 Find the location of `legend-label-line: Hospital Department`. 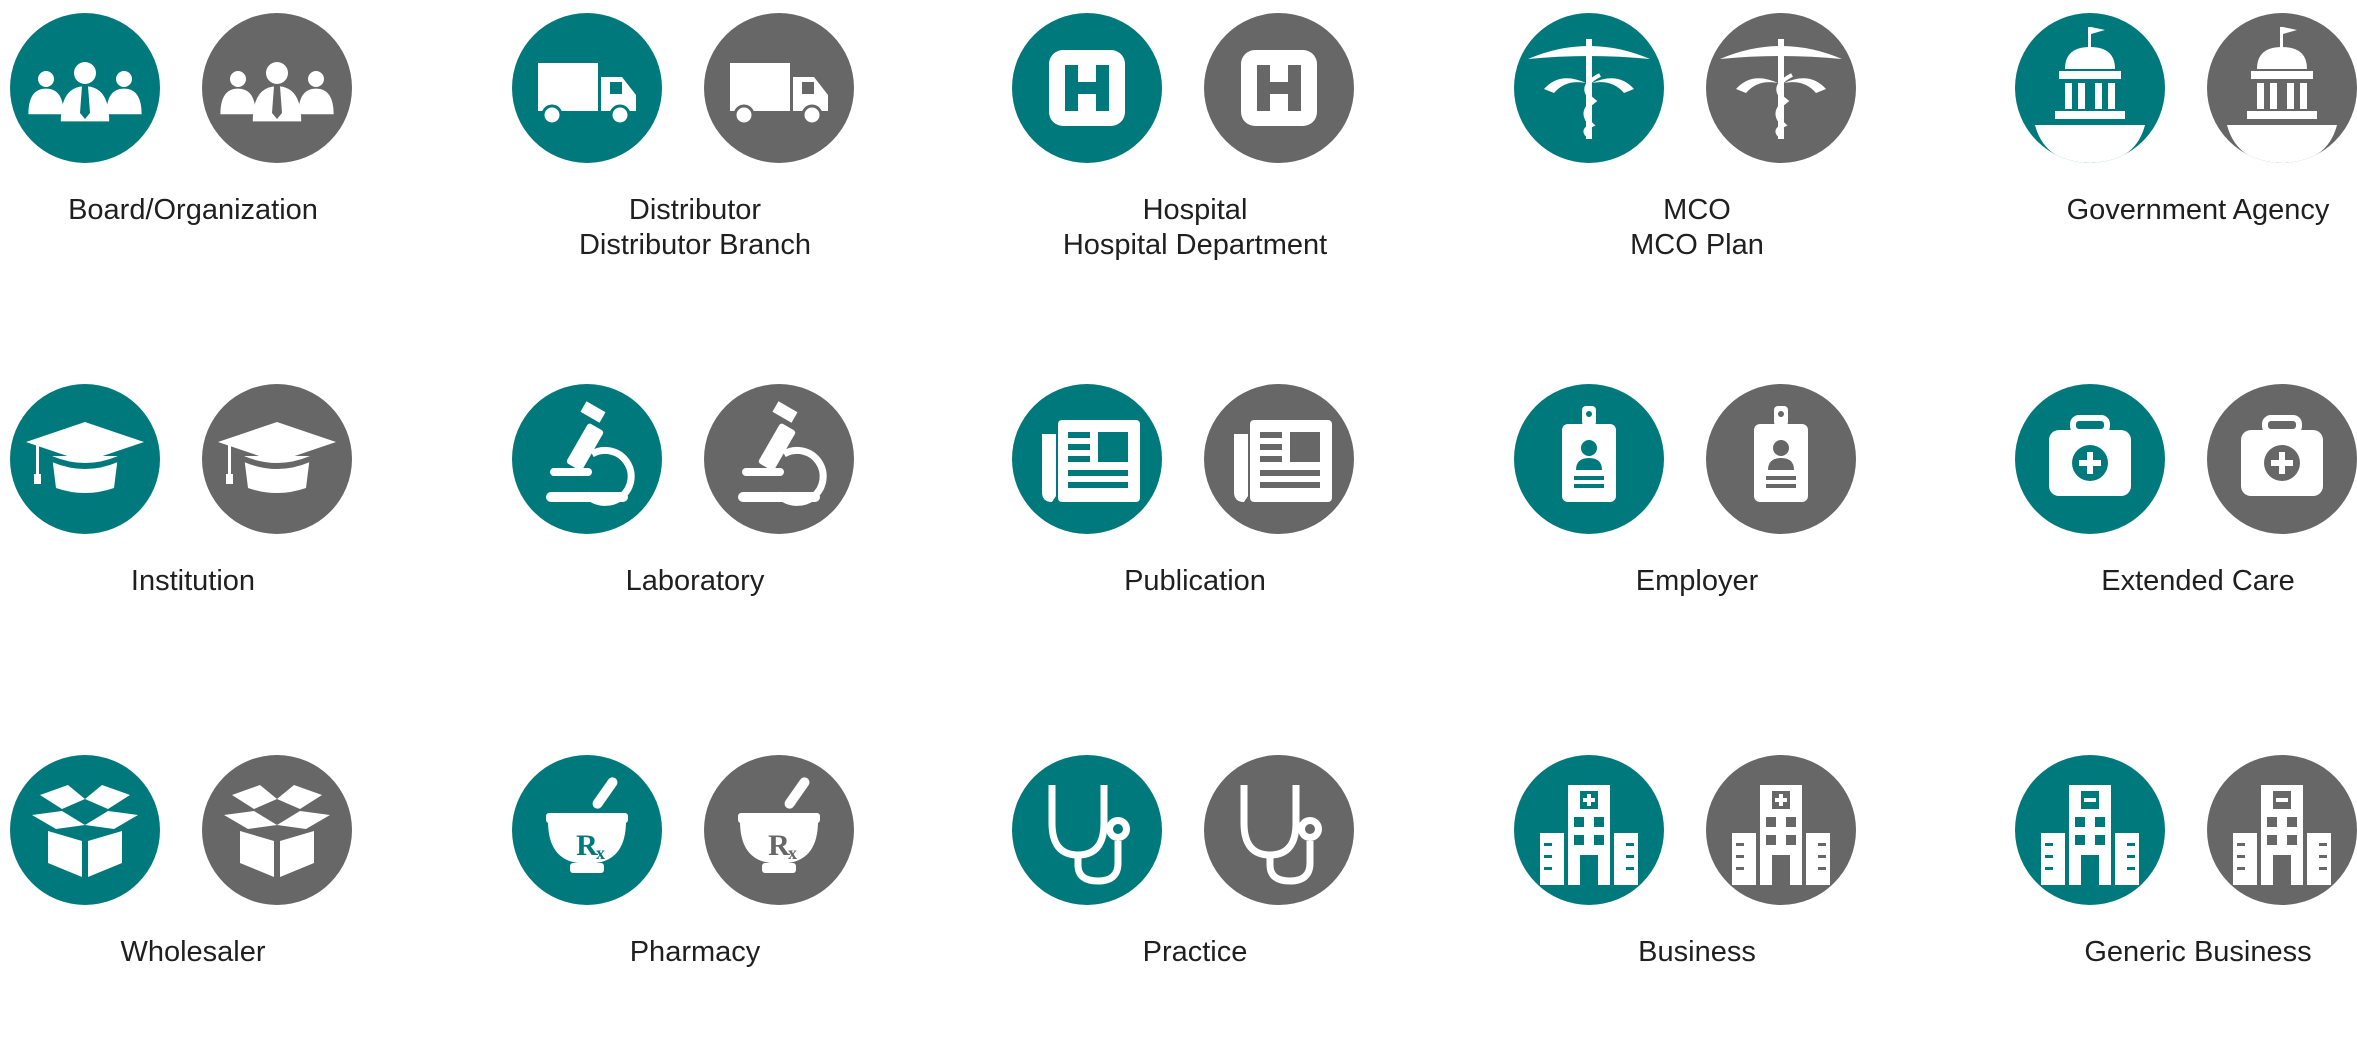

legend-label-line: Hospital Department is located at coordinates (1195, 245).